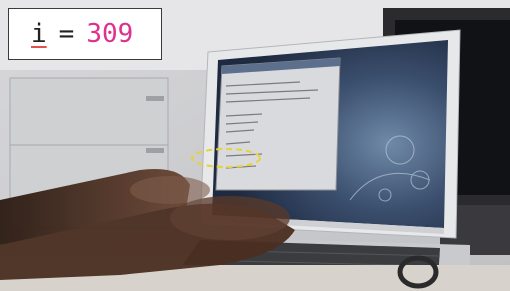 Image resolution: width=510 pixels, height=291 pixels. I want to click on frame-counter-label: i = 309, so click(85, 34).